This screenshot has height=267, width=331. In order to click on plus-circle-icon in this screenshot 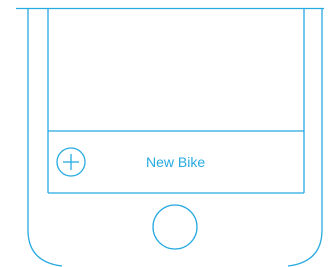, I will do `click(71, 162)`.